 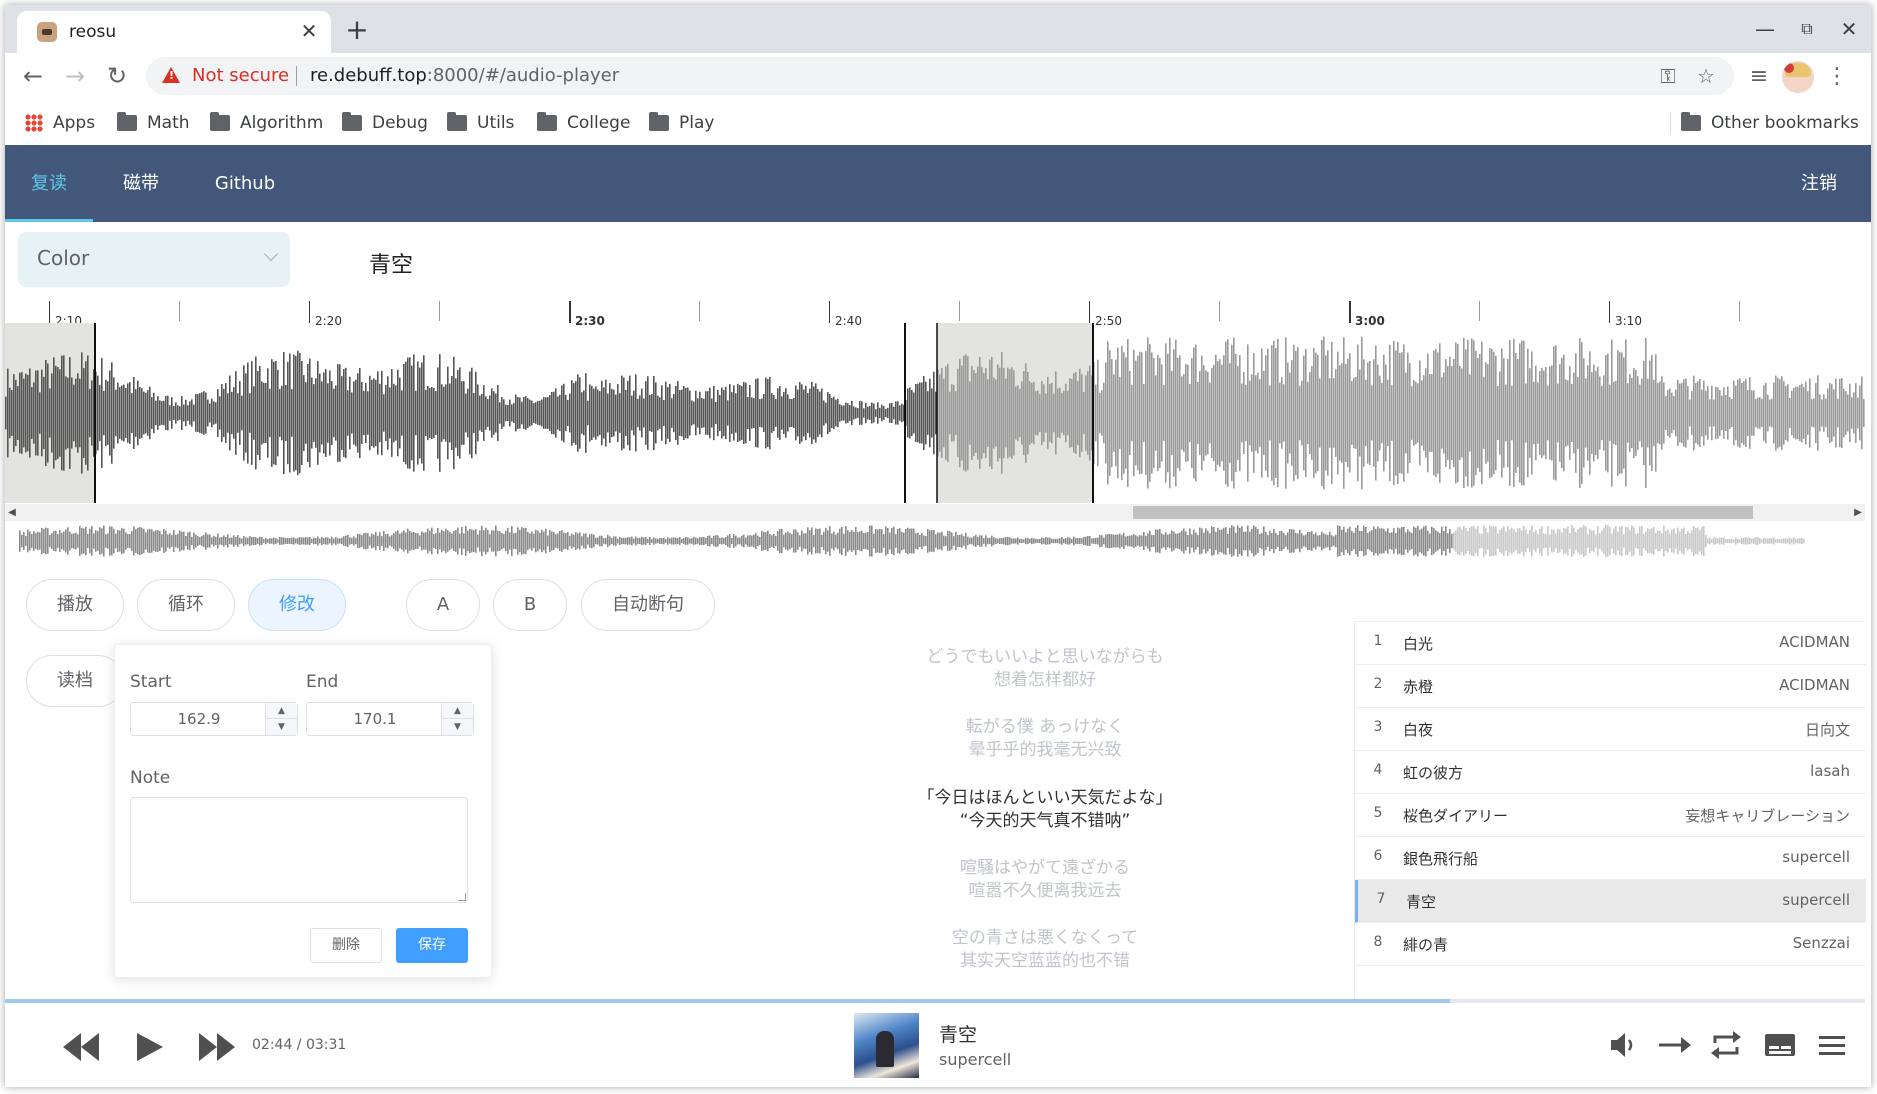 I want to click on url-text: re.debuff.top:8000/#/audio-player, so click(x=464, y=75).